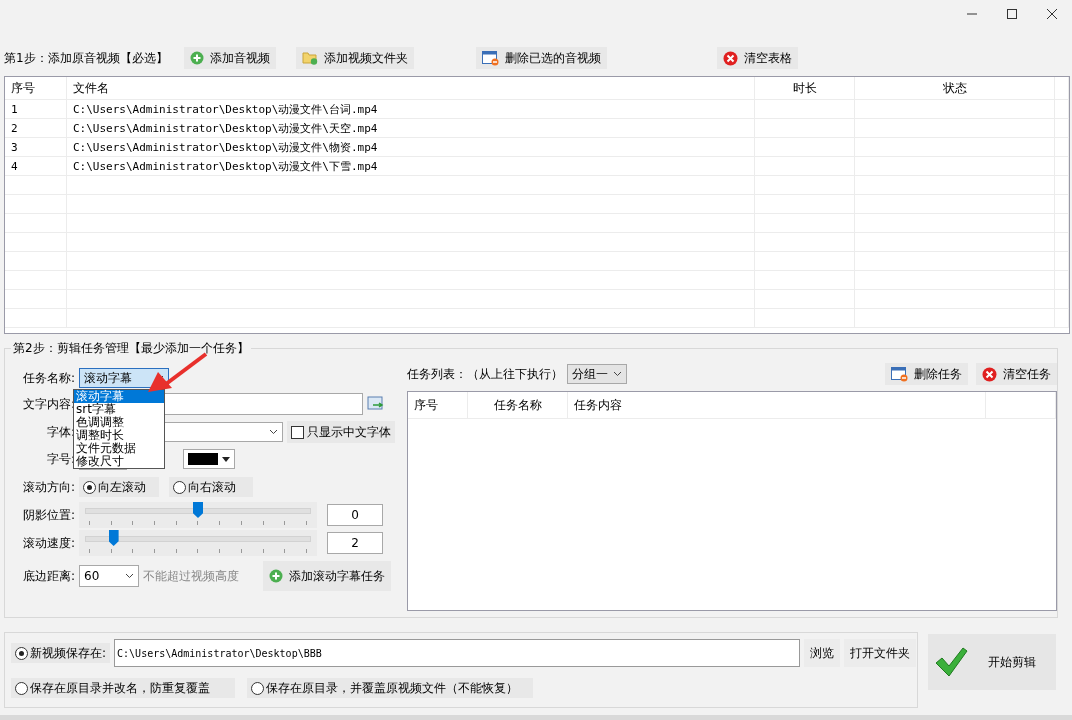 Image resolution: width=1072 pixels, height=720 pixels. What do you see at coordinates (119, 396) in the screenshot?
I see `dropdown-option: 滚动字幕` at bounding box center [119, 396].